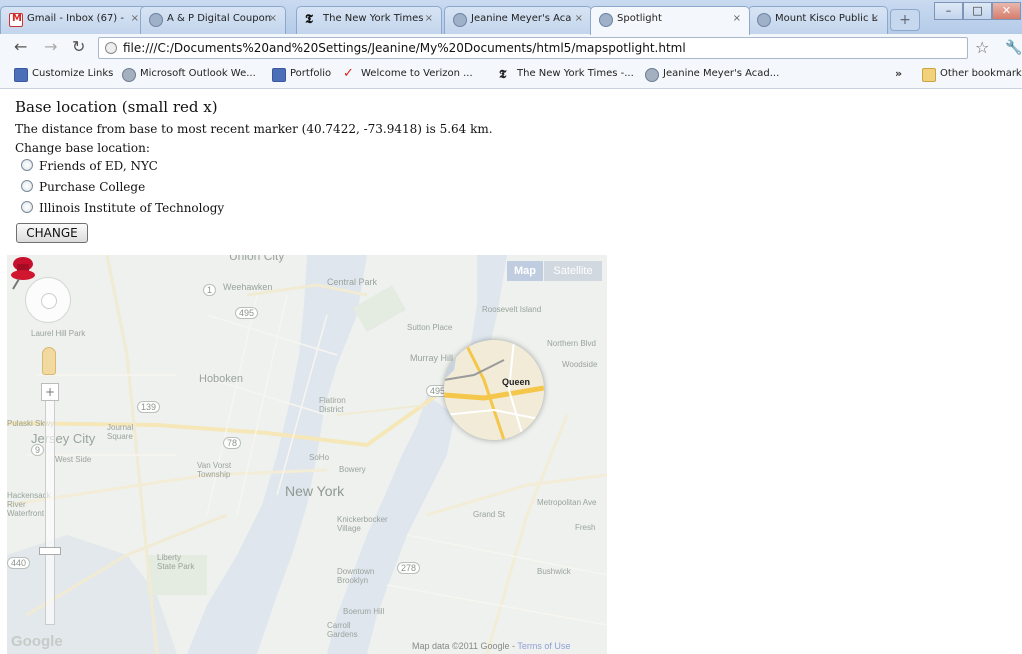 The width and height of the screenshot is (1022, 654). Describe the element at coordinates (248, 287) in the screenshot. I see `map-label: Weehawken` at that location.